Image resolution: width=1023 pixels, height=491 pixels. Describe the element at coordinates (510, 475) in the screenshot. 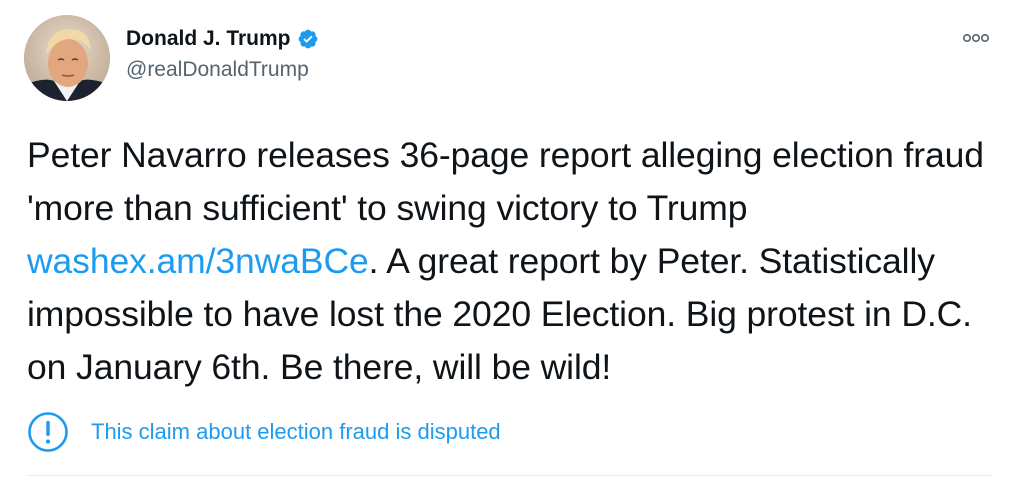

I see `divider` at that location.